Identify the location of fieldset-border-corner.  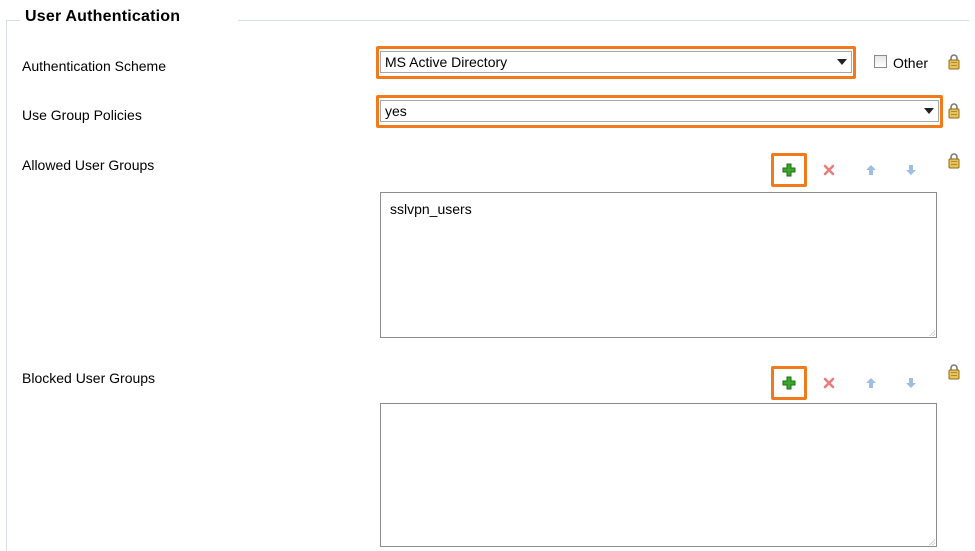
(13, 20).